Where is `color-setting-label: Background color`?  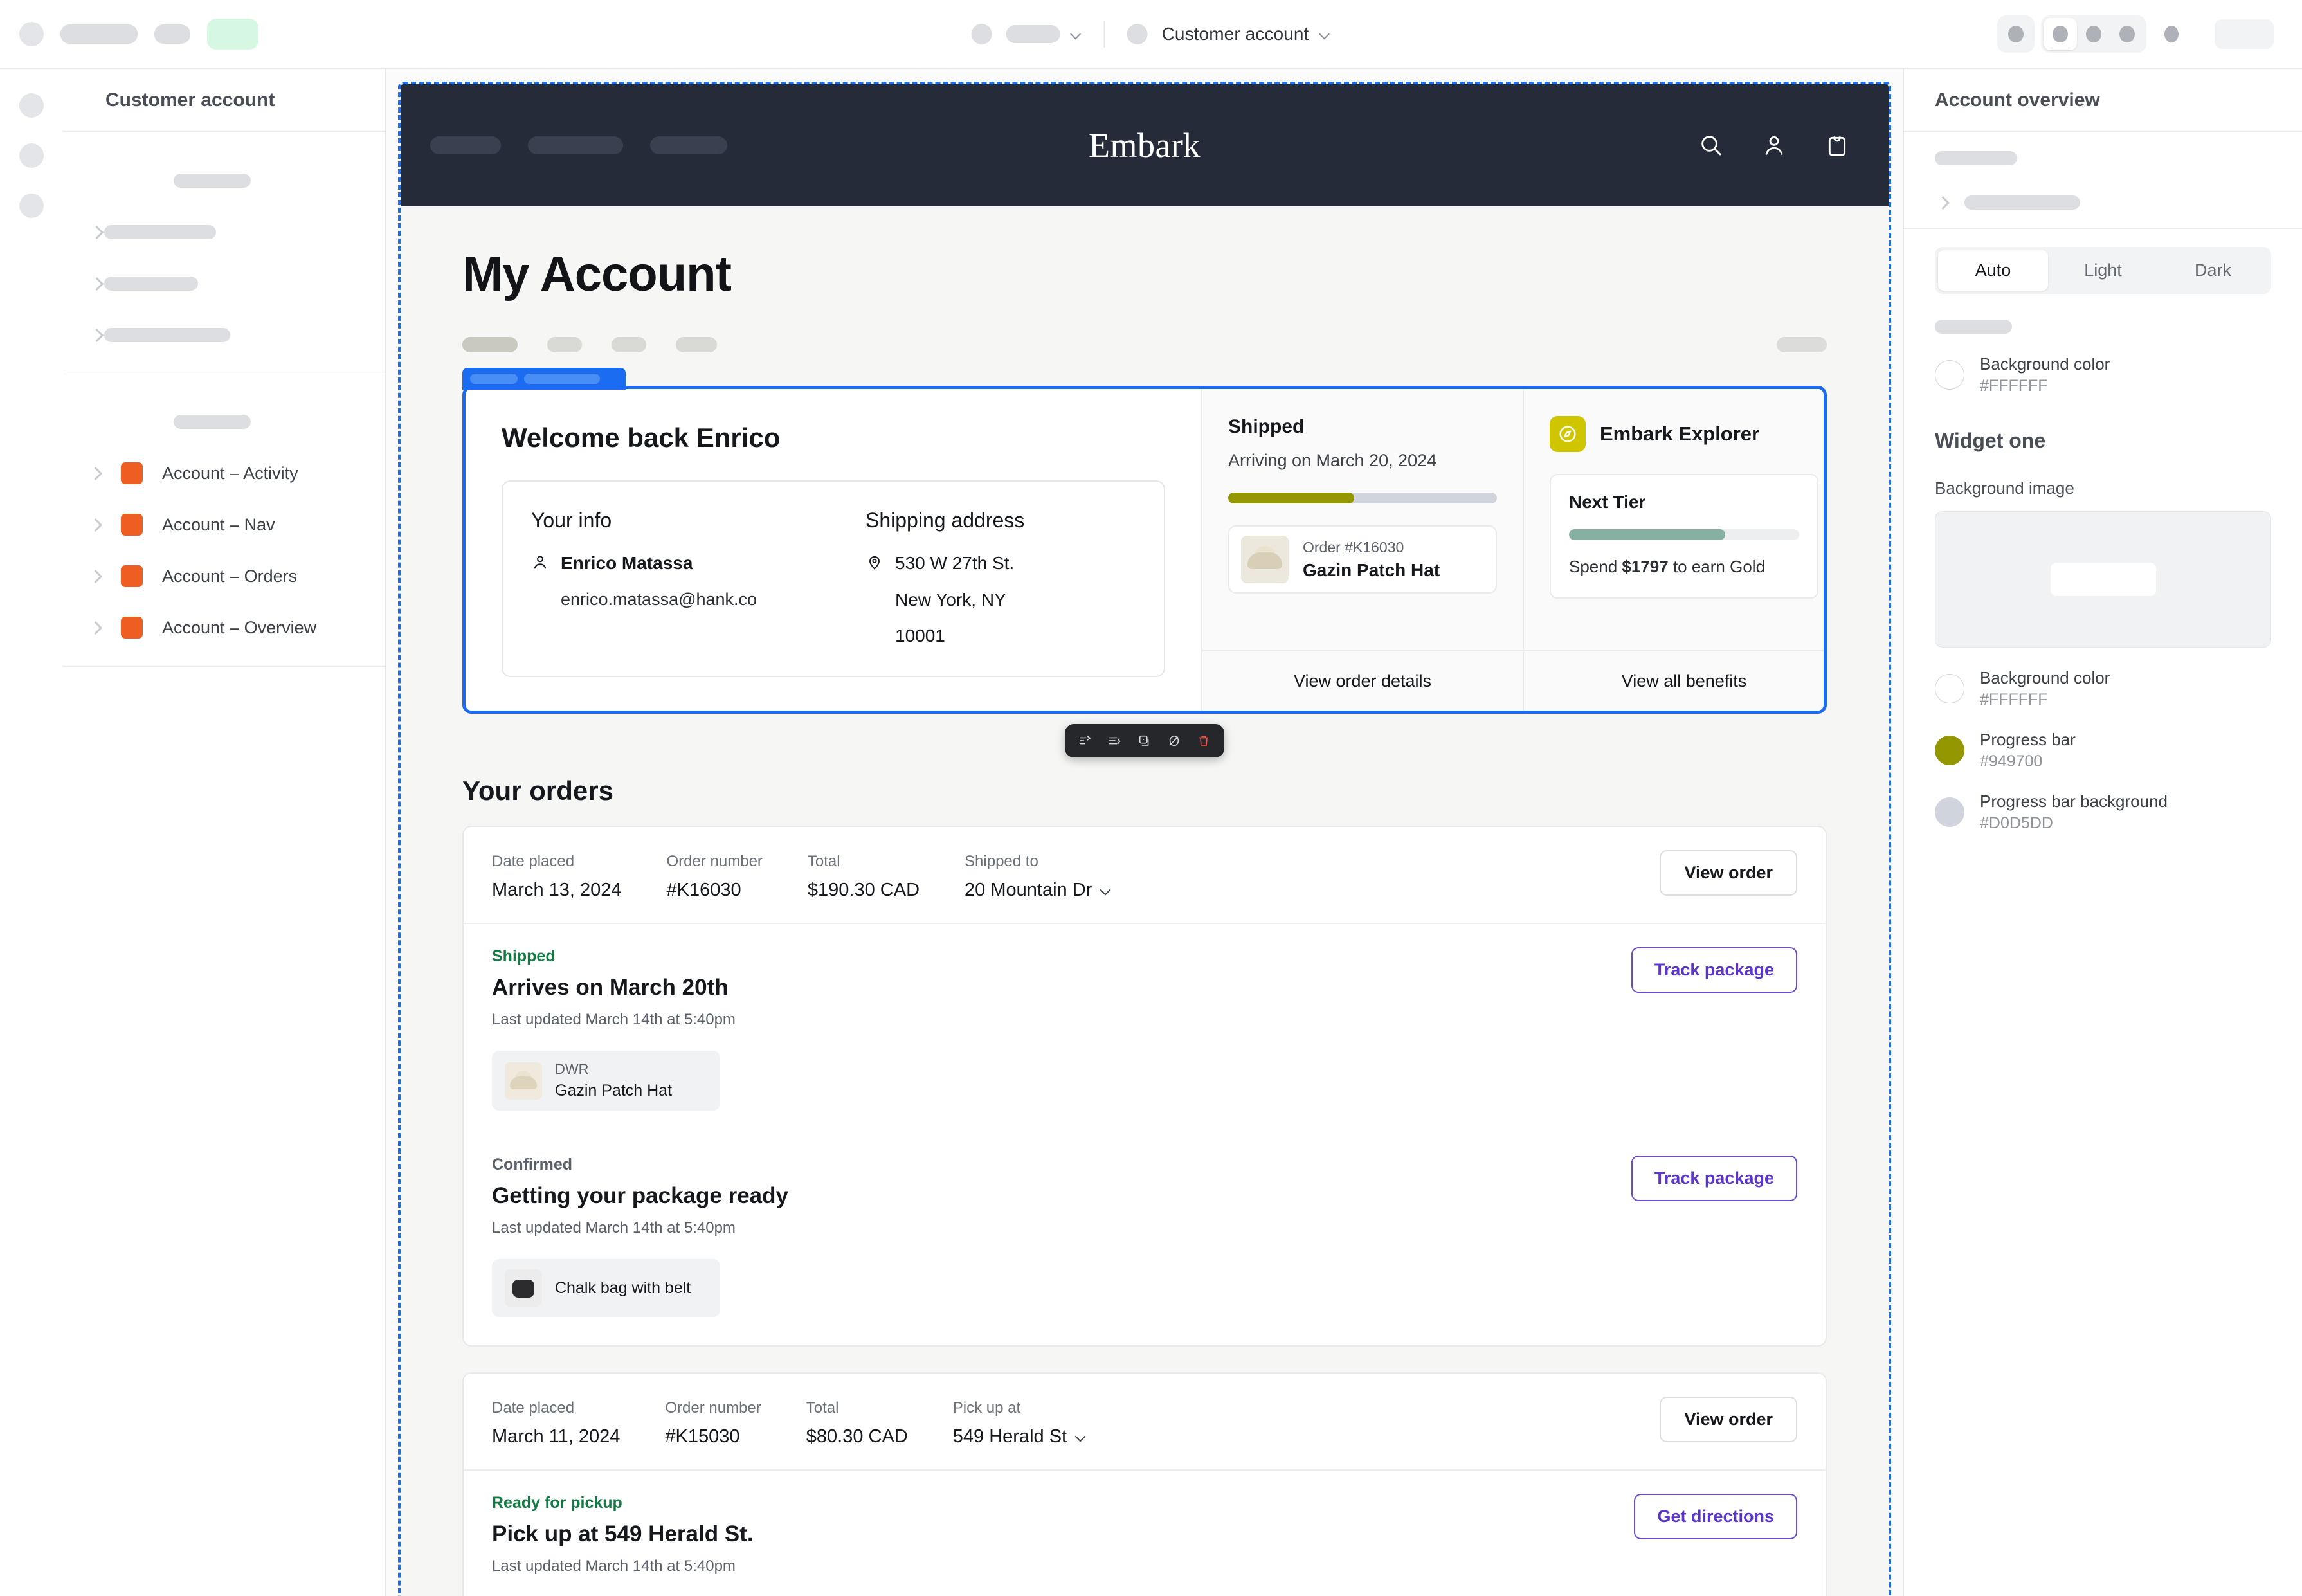 color-setting-label: Background color is located at coordinates (2045, 364).